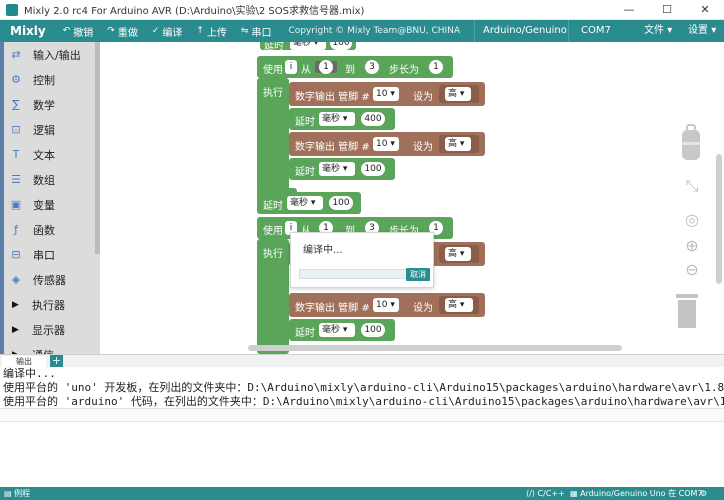  What do you see at coordinates (603, 31) in the screenshot?
I see `port-select: COM7` at bounding box center [603, 31].